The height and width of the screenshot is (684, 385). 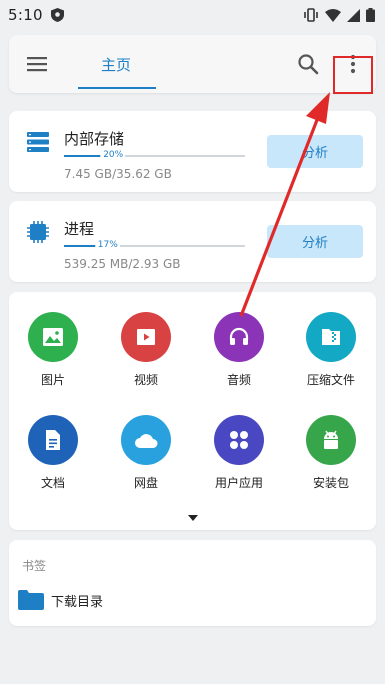 What do you see at coordinates (154, 156) in the screenshot?
I see `storage-progress` at bounding box center [154, 156].